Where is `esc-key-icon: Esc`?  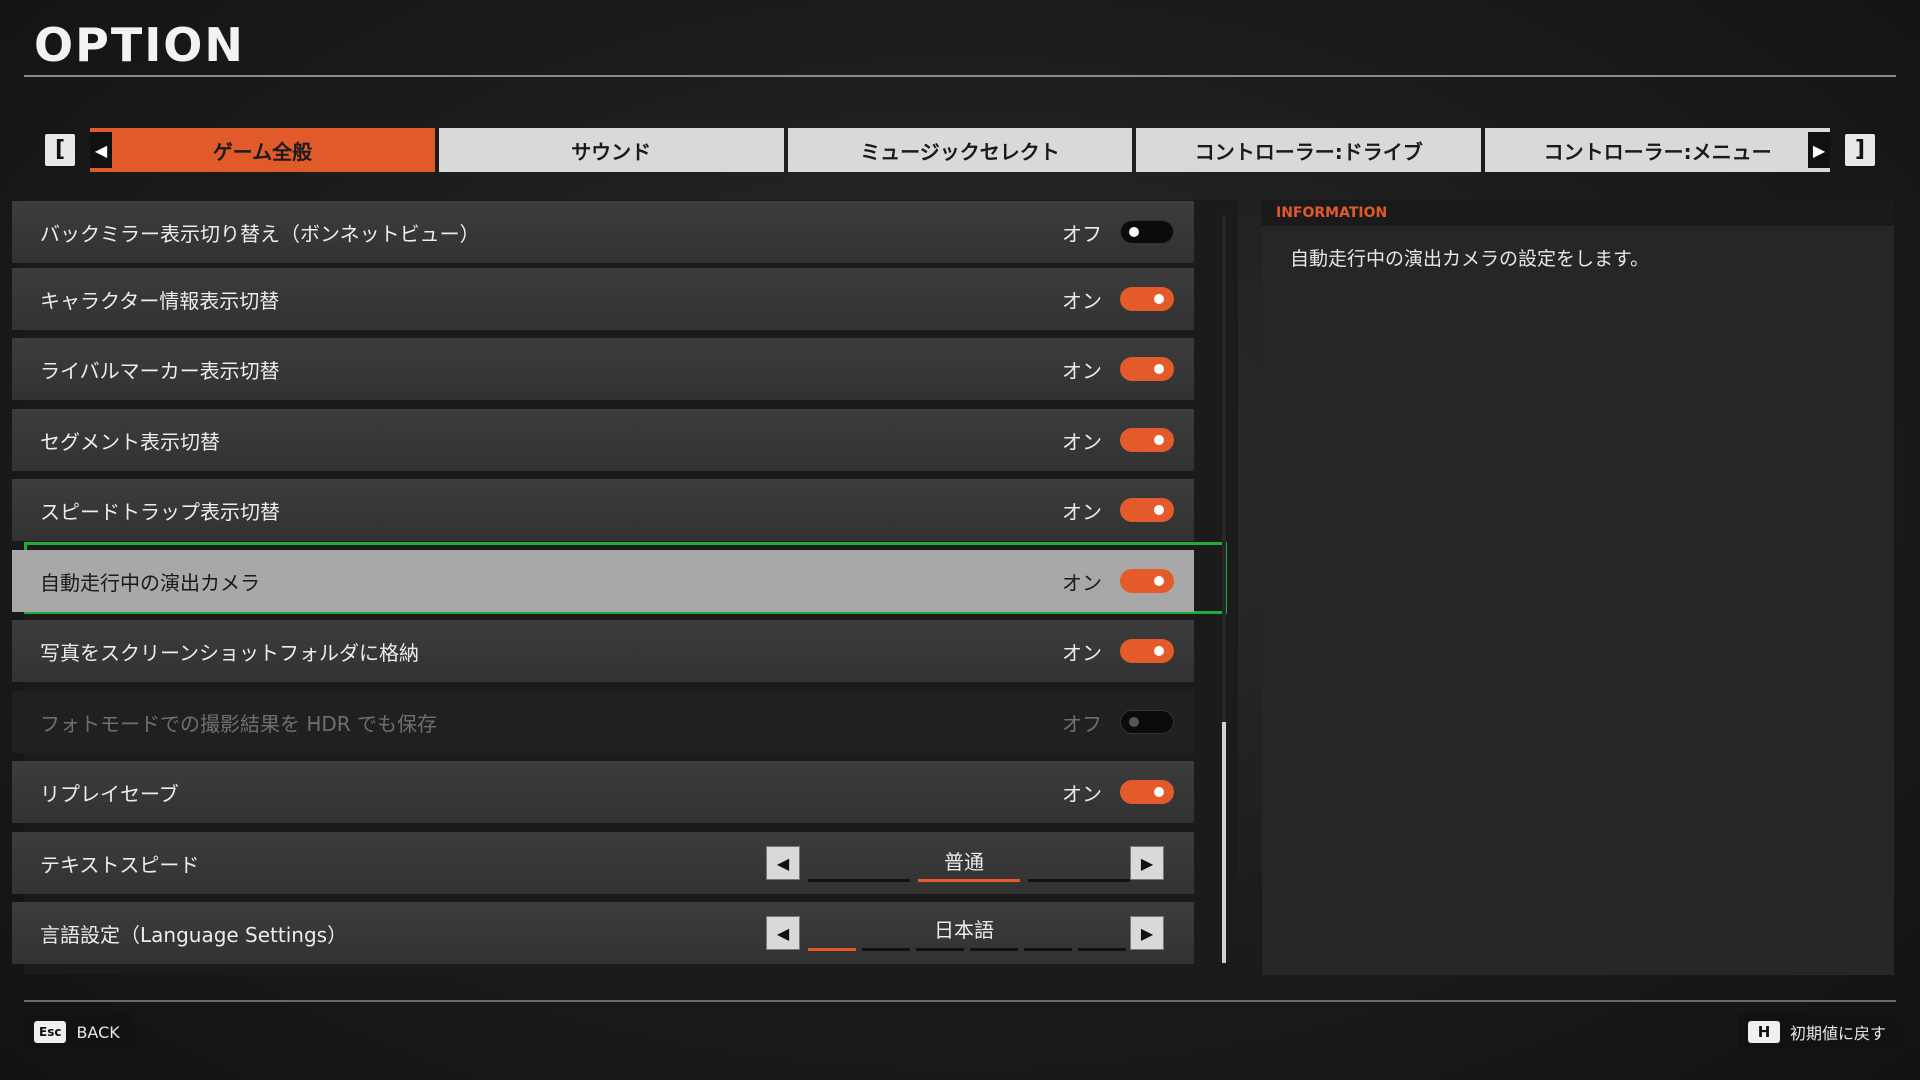 esc-key-icon: Esc is located at coordinates (50, 1032).